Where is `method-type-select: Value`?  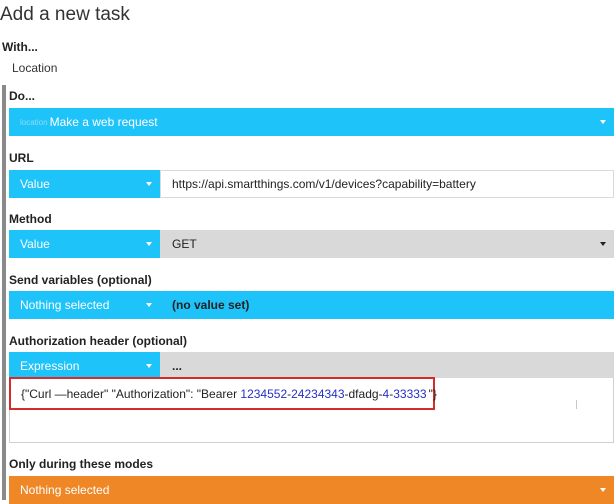
method-type-select: Value is located at coordinates (84, 244).